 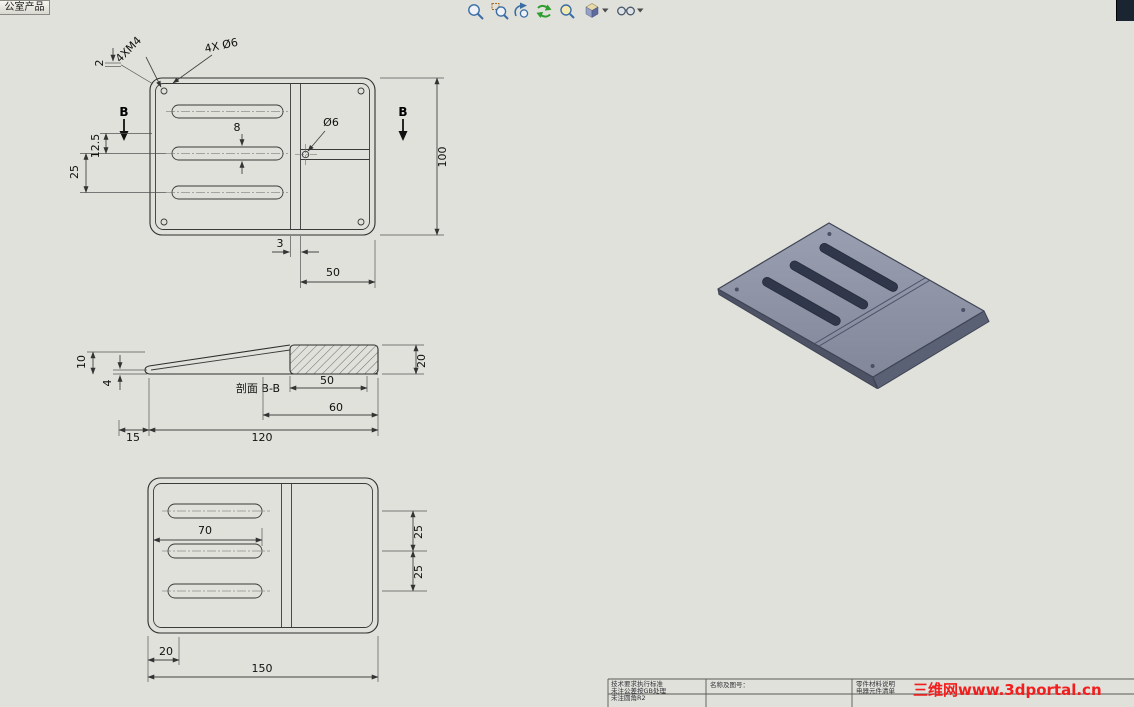 What do you see at coordinates (81, 362) in the screenshot?
I see `dim-10: 10` at bounding box center [81, 362].